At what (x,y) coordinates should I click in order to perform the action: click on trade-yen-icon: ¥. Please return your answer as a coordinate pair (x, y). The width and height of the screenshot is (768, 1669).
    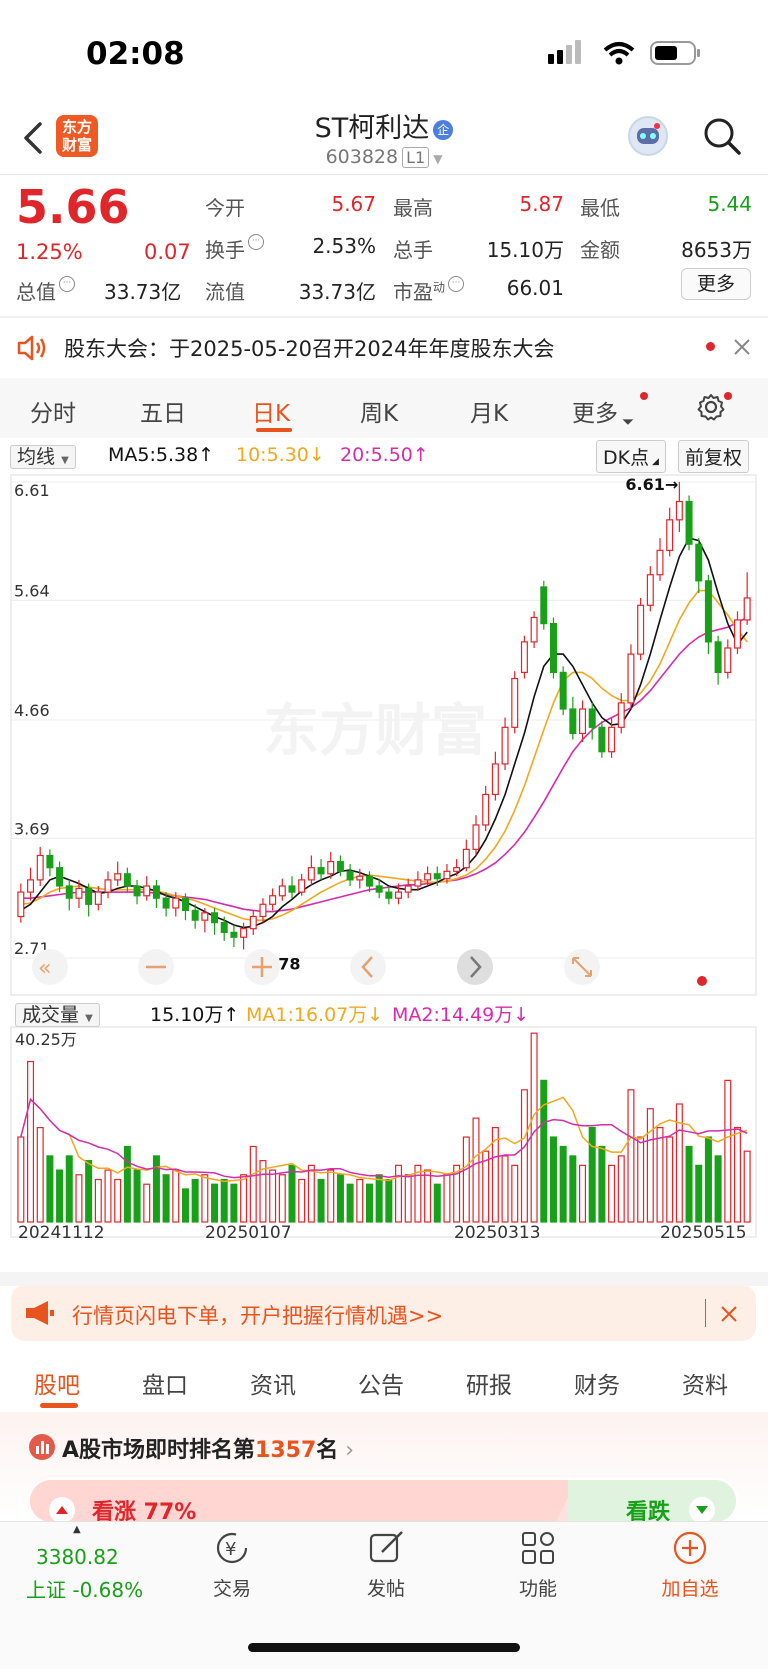
    Looking at the image, I should click on (232, 1548).